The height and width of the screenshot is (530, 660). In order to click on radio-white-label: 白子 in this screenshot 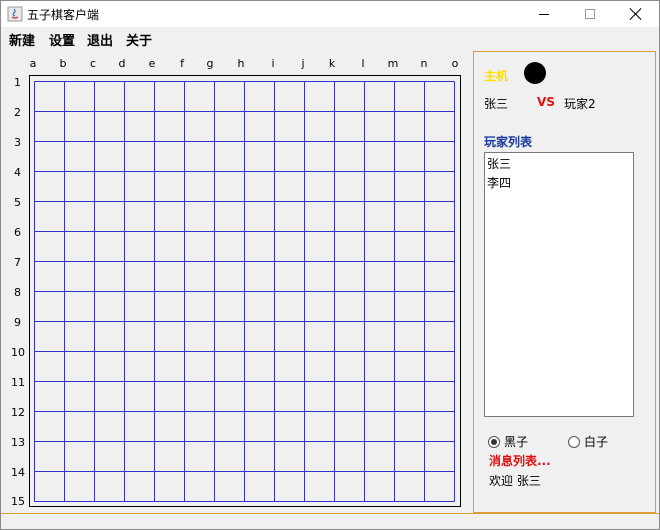, I will do `click(596, 442)`.